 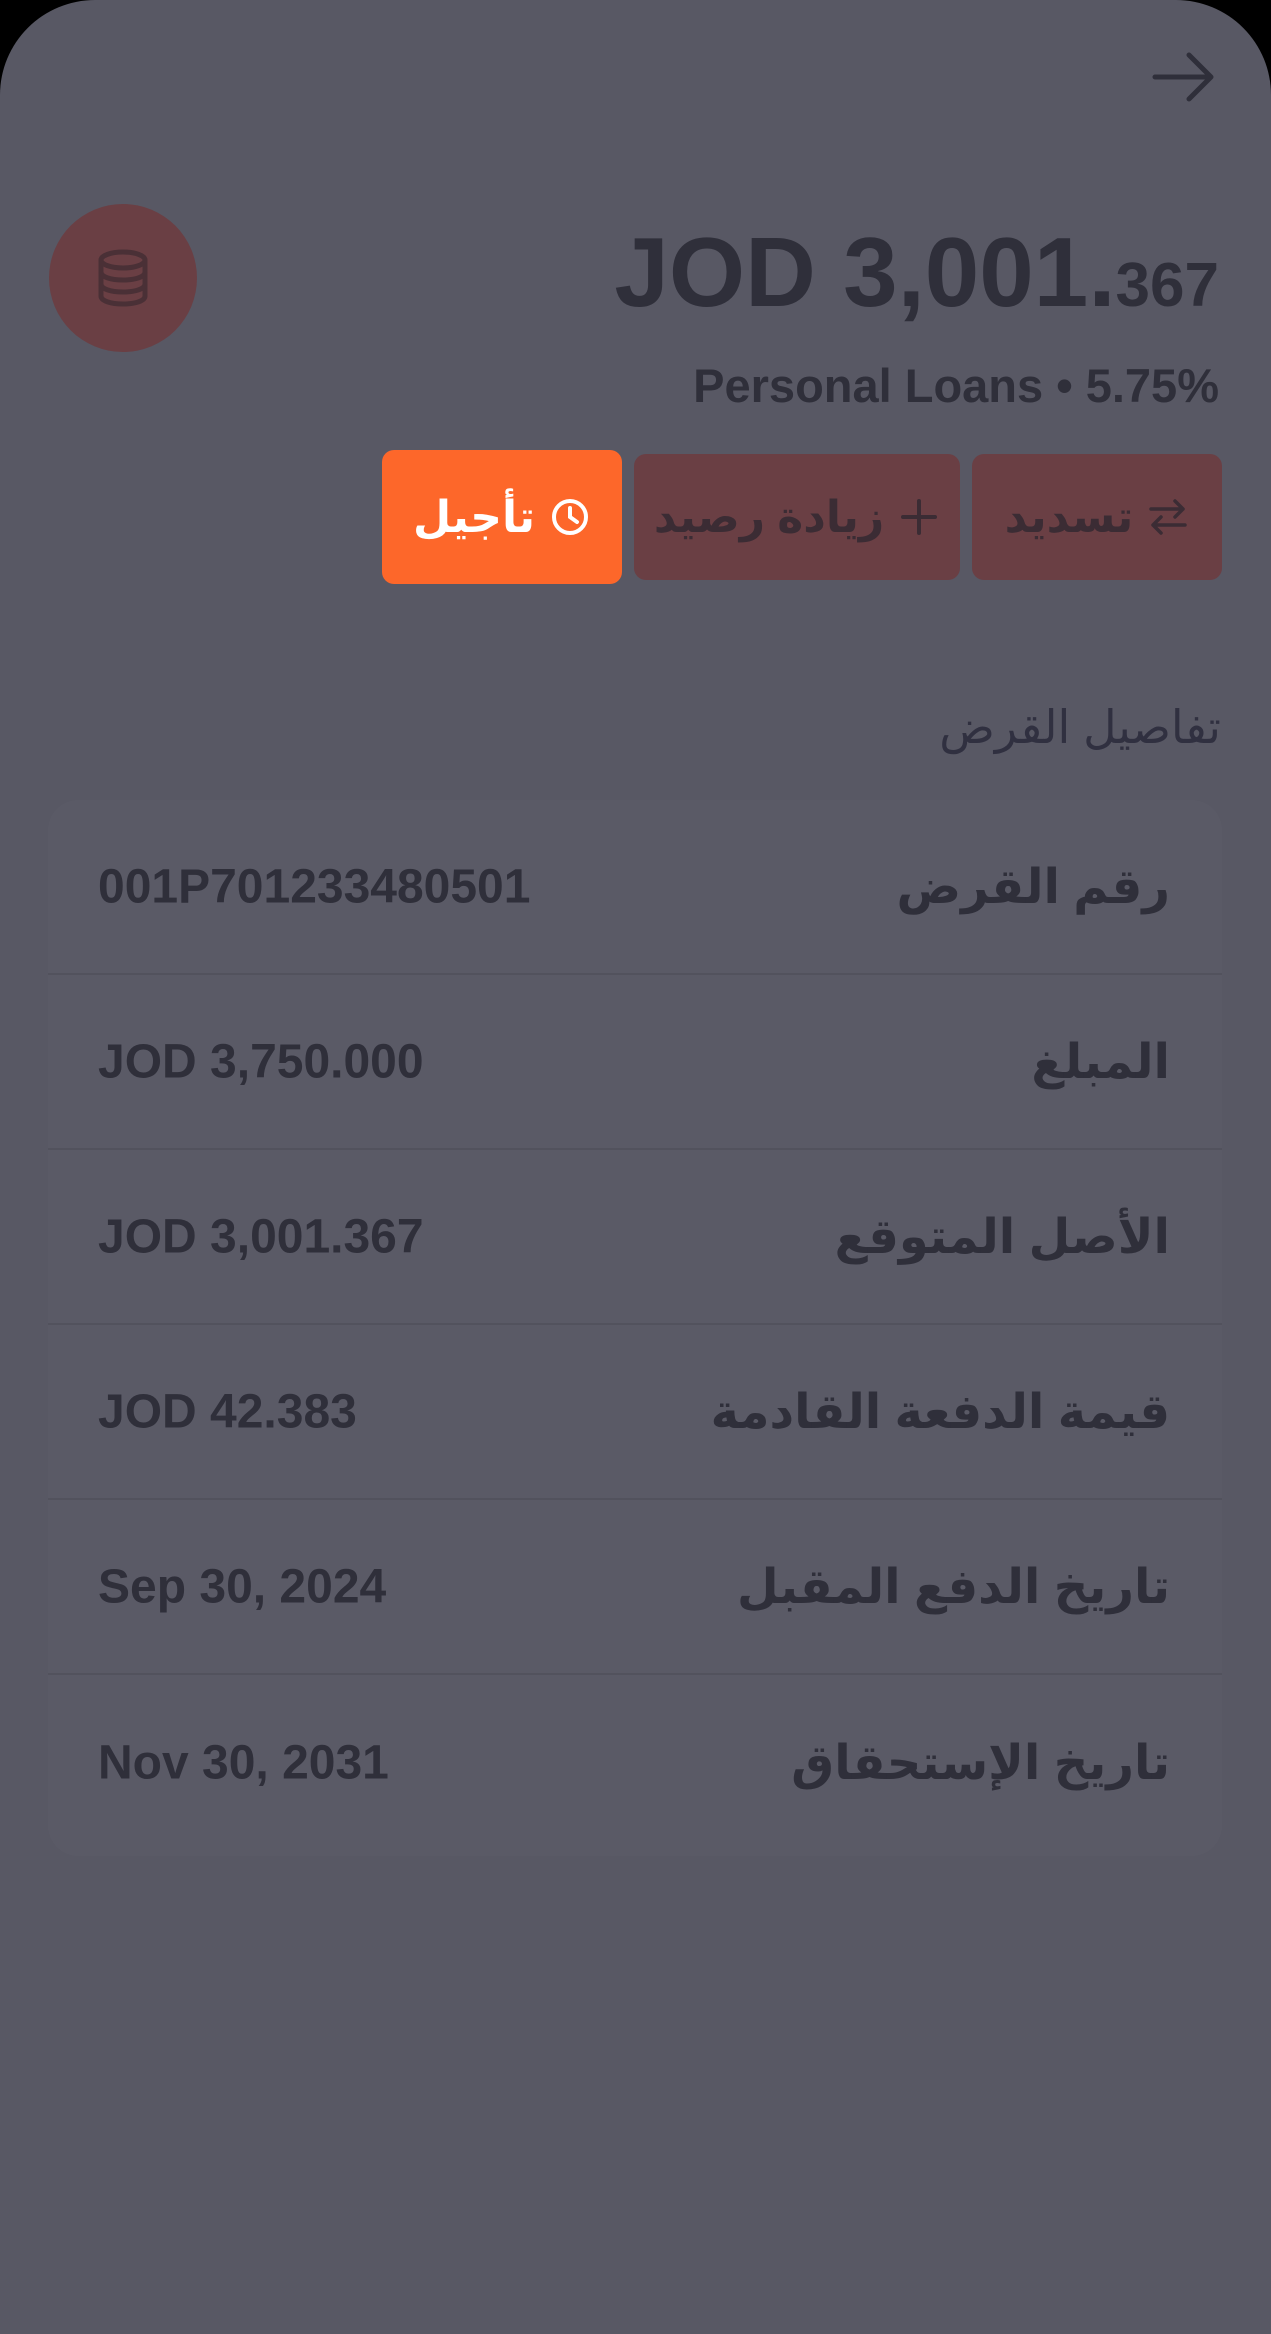 I want to click on detail-value: Sep 30, 2024, so click(x=242, y=1586).